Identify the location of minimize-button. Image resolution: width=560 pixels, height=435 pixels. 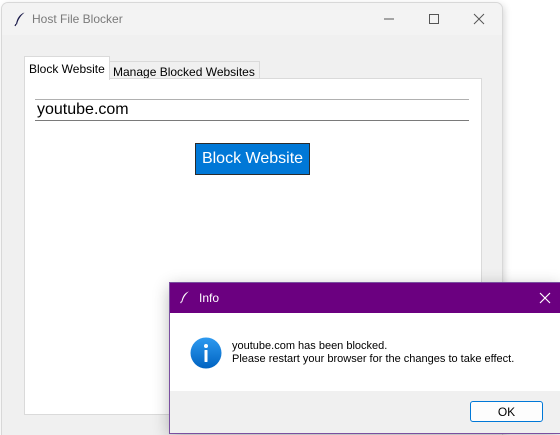
(389, 19).